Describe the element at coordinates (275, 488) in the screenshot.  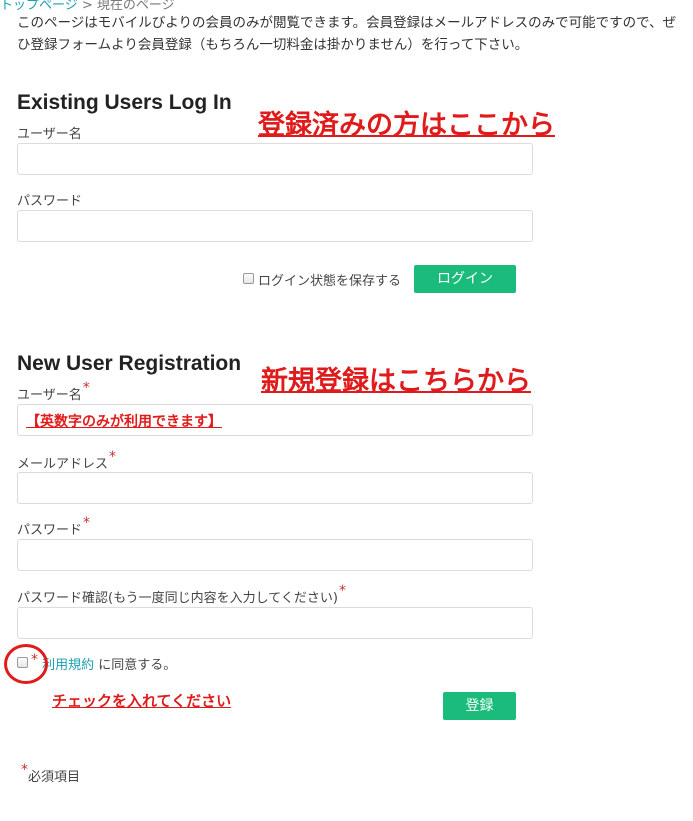
I see `reg-email-input` at that location.